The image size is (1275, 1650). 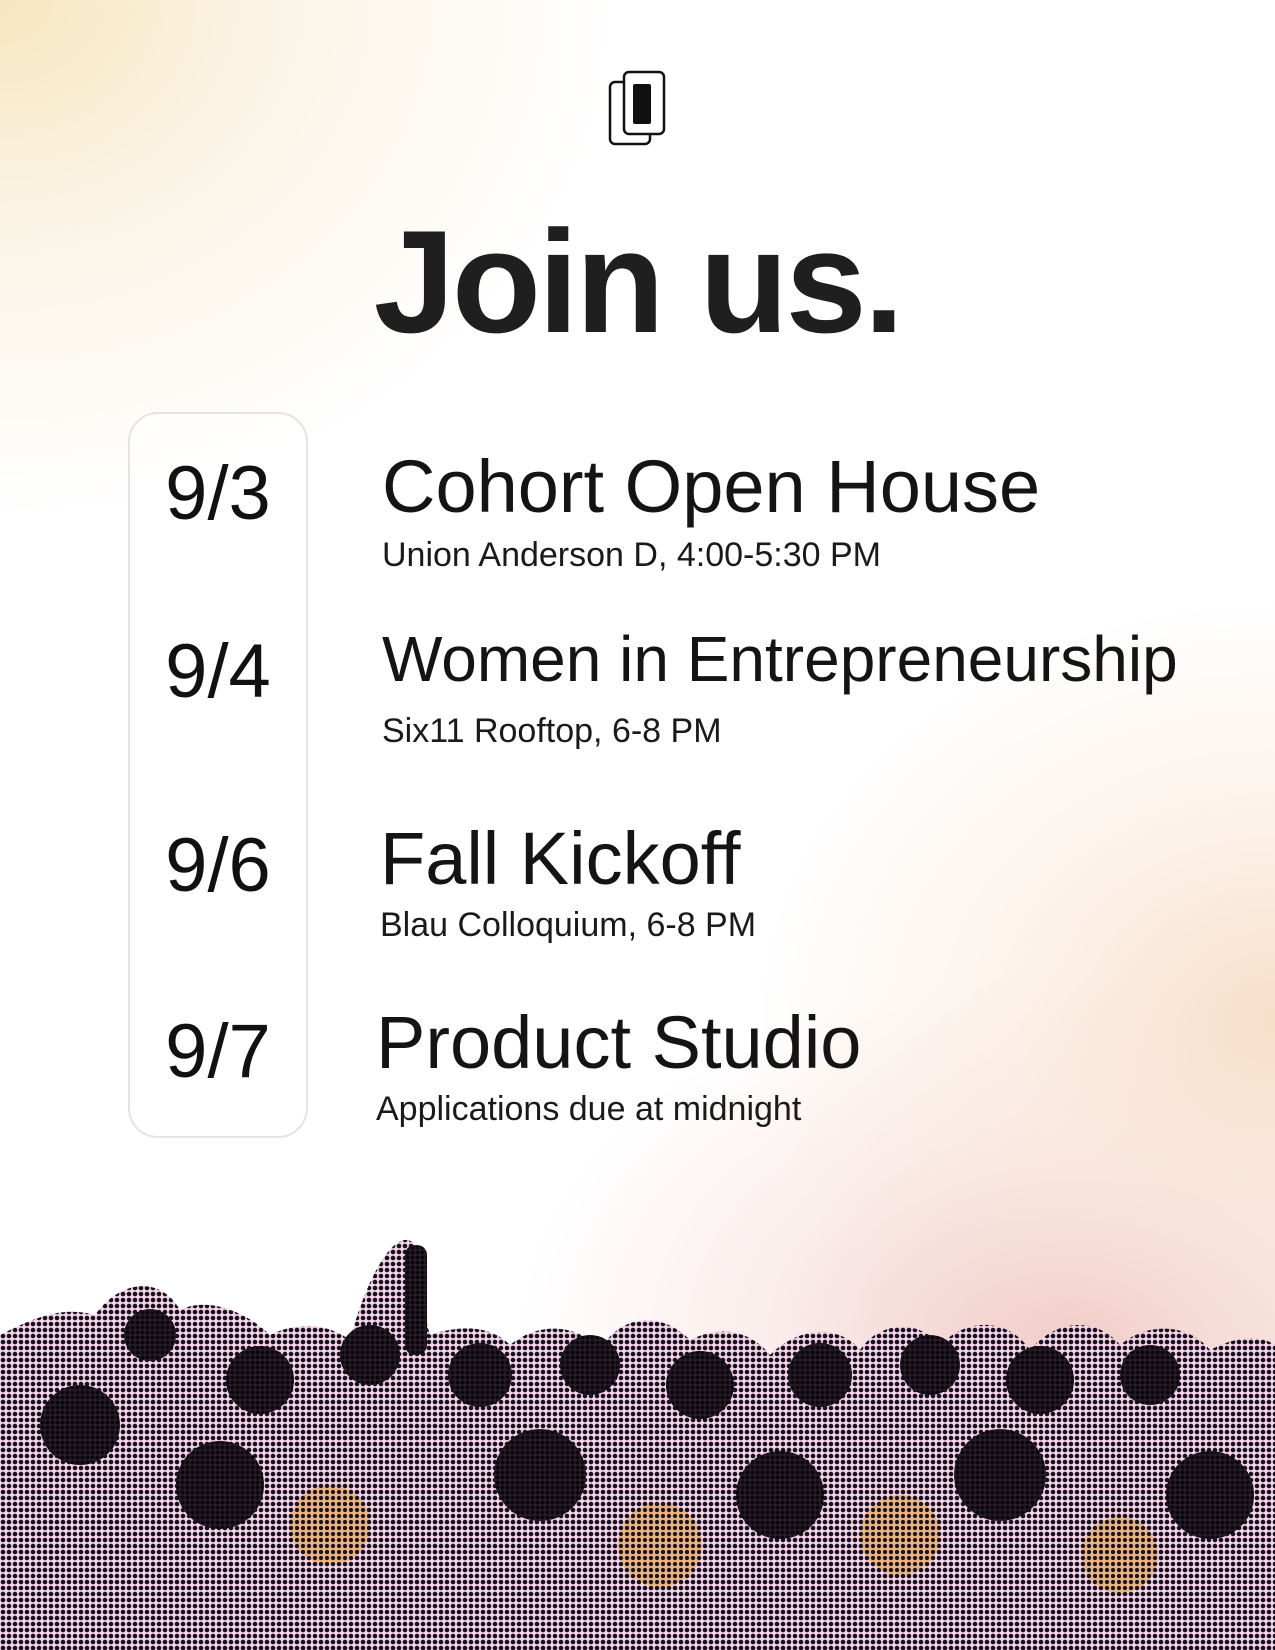 What do you see at coordinates (552, 731) in the screenshot?
I see `event-details: Six11 Rooftop, 6-8 PM` at bounding box center [552, 731].